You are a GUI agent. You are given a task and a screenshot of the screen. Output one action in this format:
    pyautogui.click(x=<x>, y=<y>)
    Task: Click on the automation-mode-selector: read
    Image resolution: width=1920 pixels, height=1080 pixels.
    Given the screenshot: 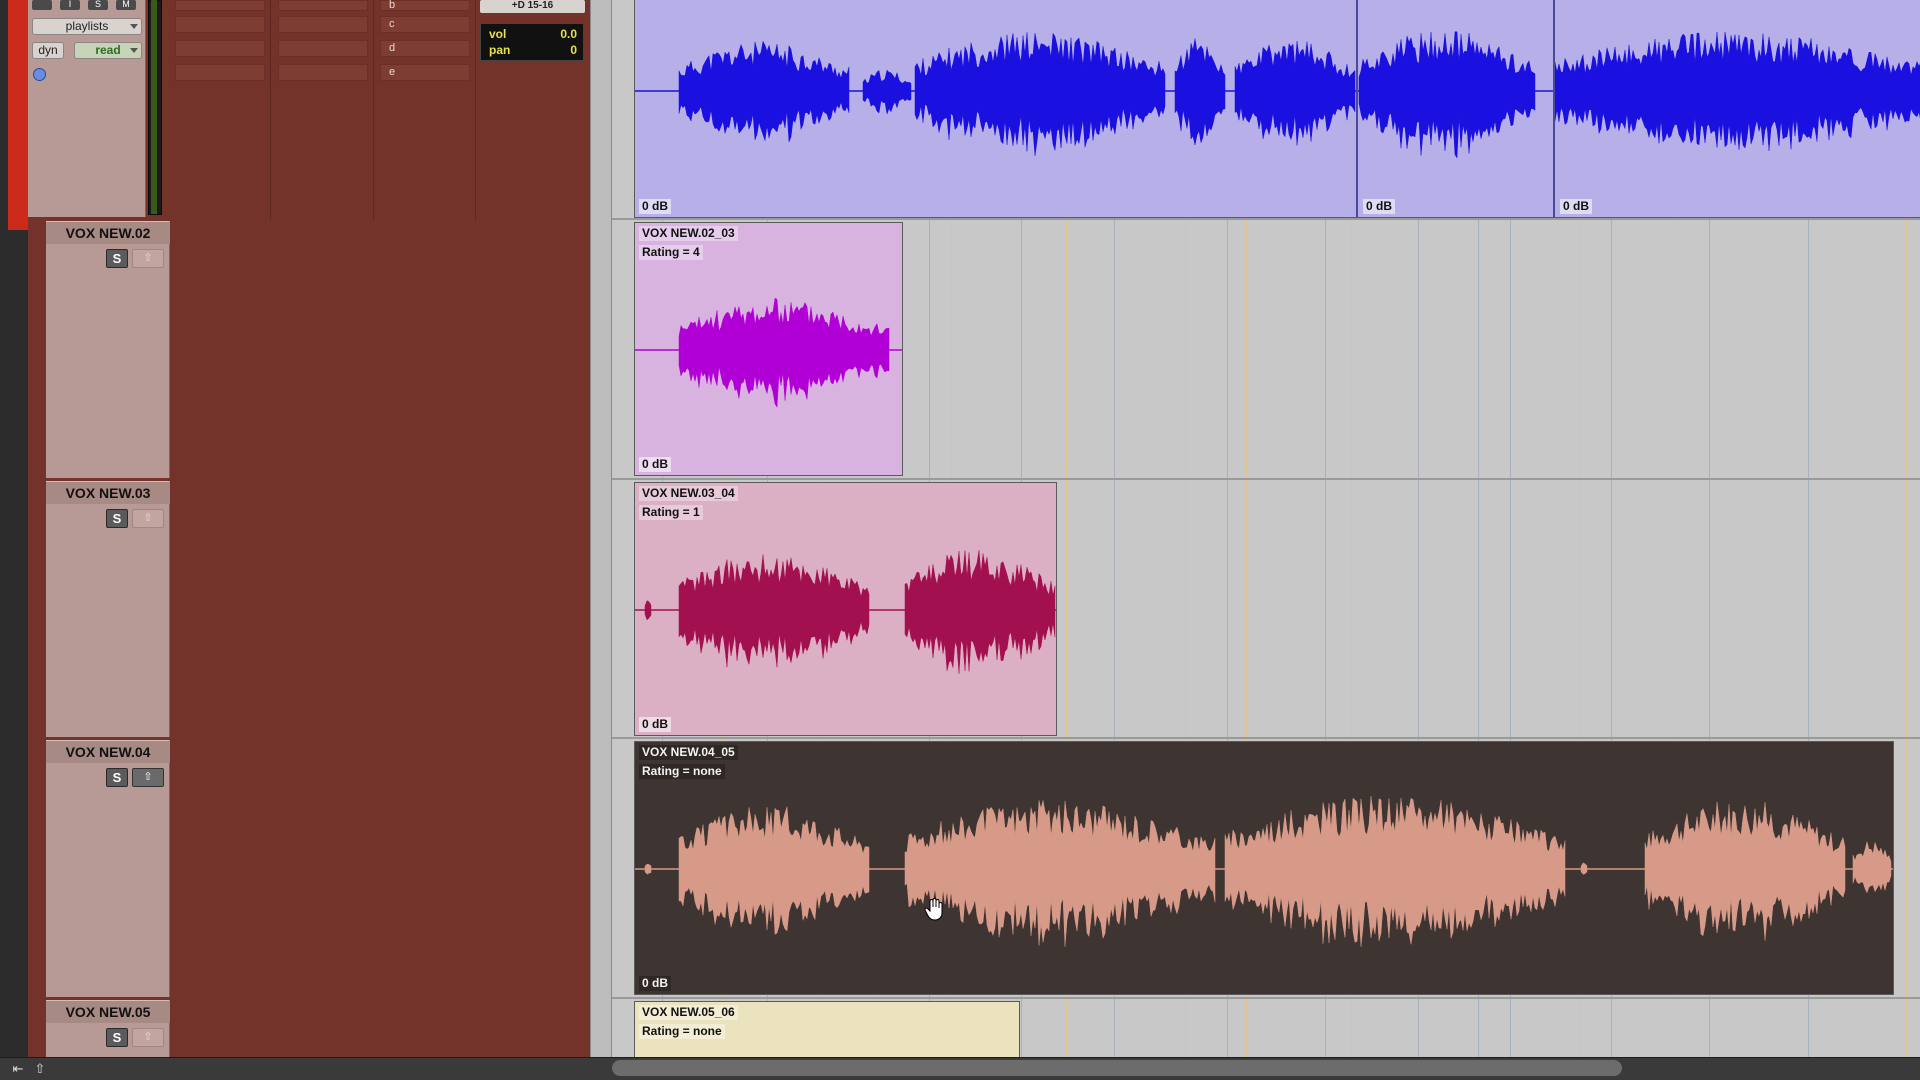 What is the action you would take?
    pyautogui.click(x=108, y=50)
    